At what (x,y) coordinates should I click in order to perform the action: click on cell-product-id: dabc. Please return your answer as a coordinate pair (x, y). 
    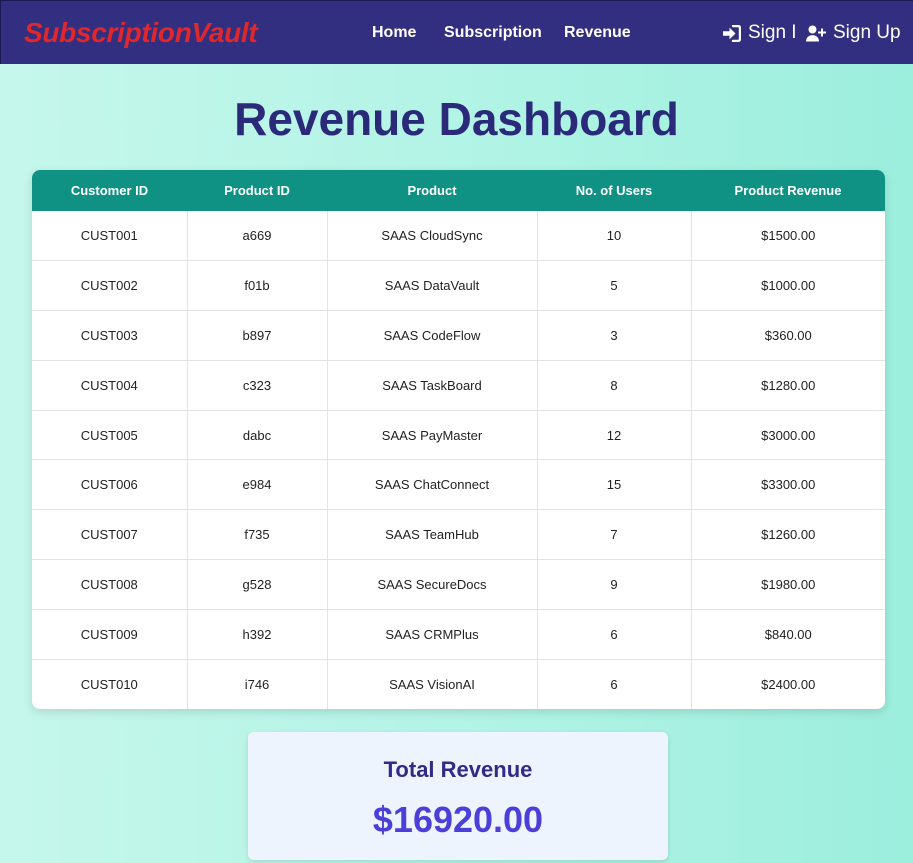
    Looking at the image, I should click on (257, 435).